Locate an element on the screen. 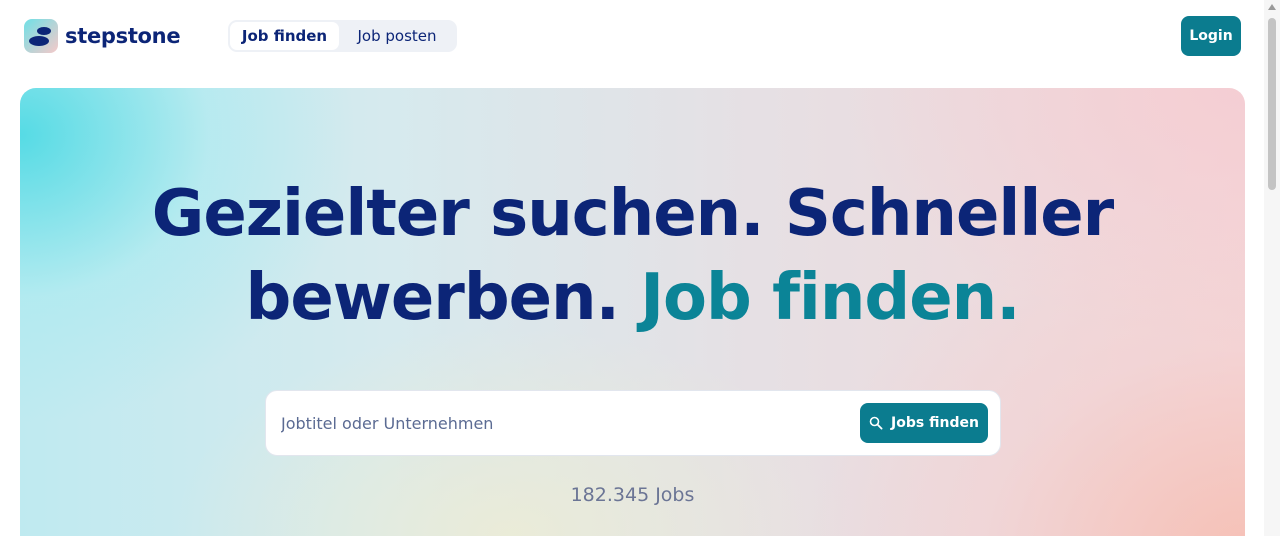 The height and width of the screenshot is (536, 1280). scroll-thumb is located at coordinates (1272, 104).